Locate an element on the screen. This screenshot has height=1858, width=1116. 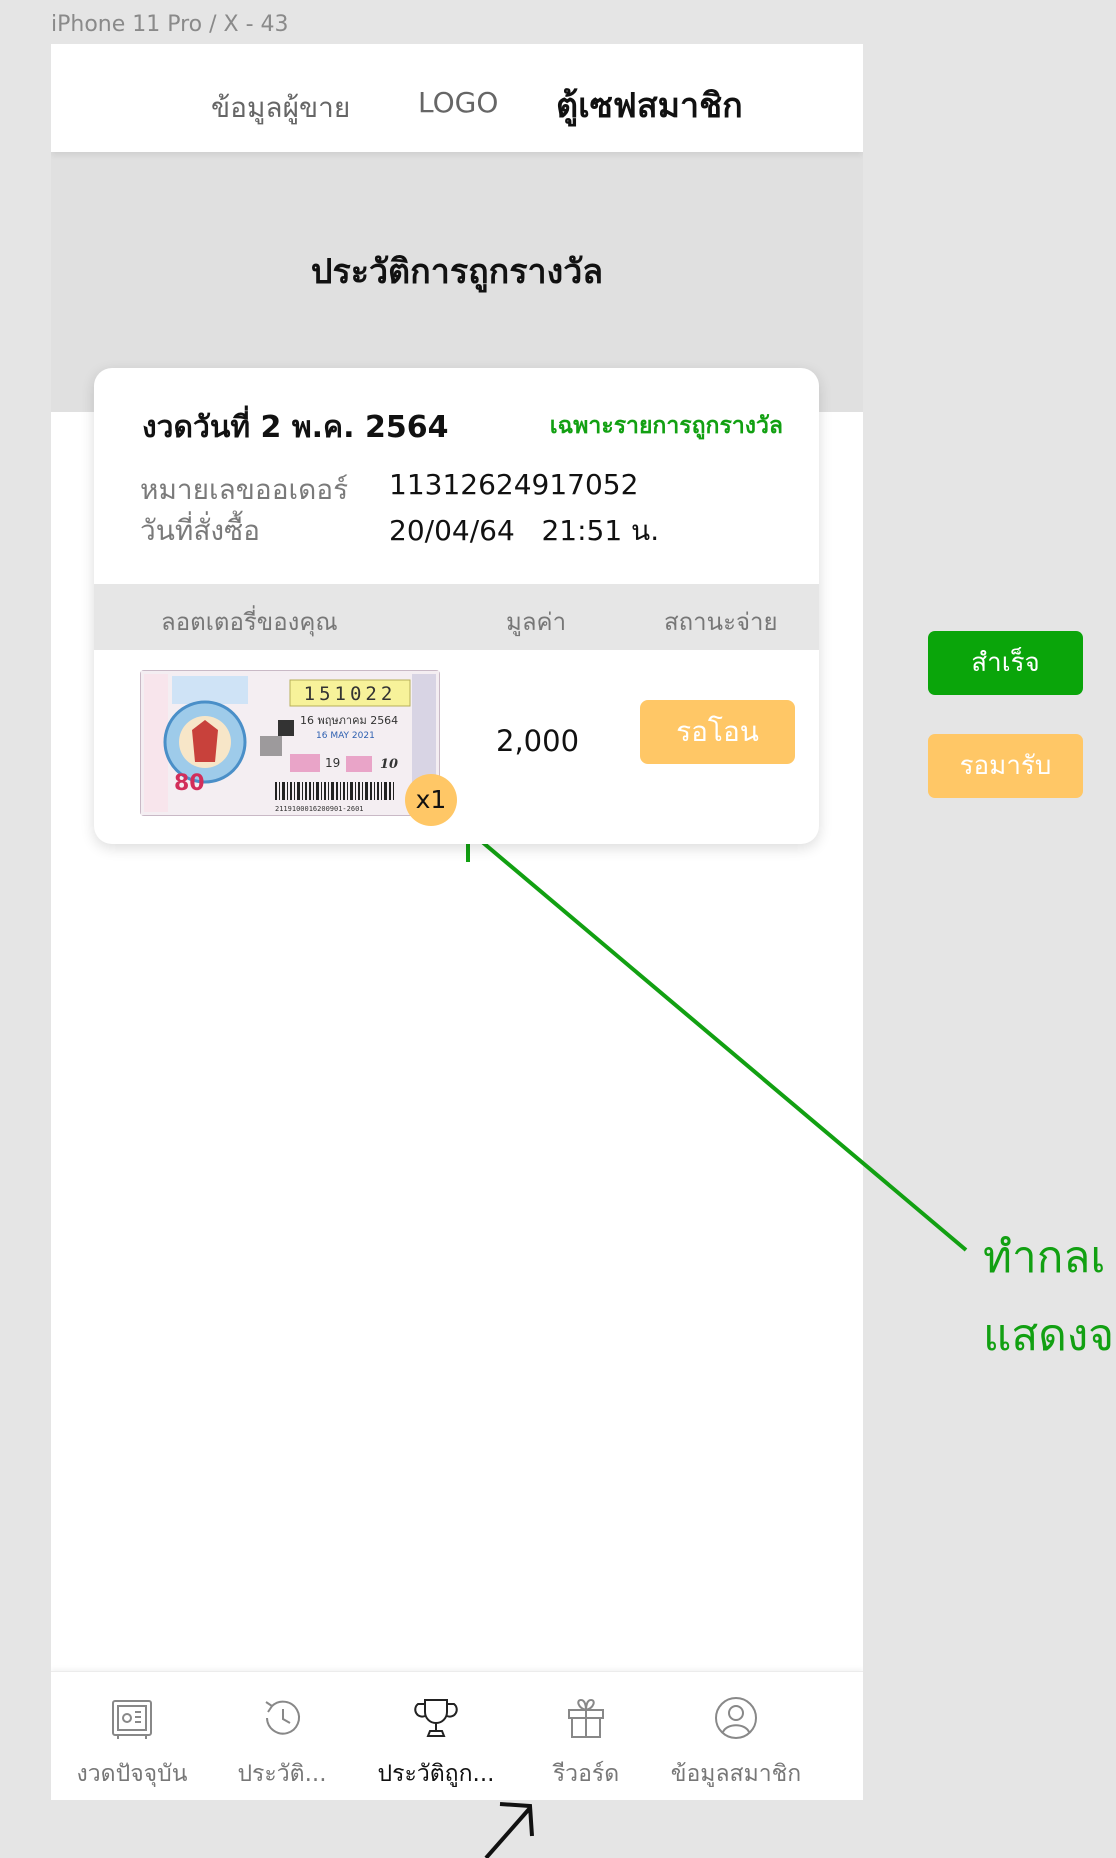
table-header: ลอตเตอรี่ของคุณ มูลค่า สถานะจ่าย is located at coordinates (456, 617).